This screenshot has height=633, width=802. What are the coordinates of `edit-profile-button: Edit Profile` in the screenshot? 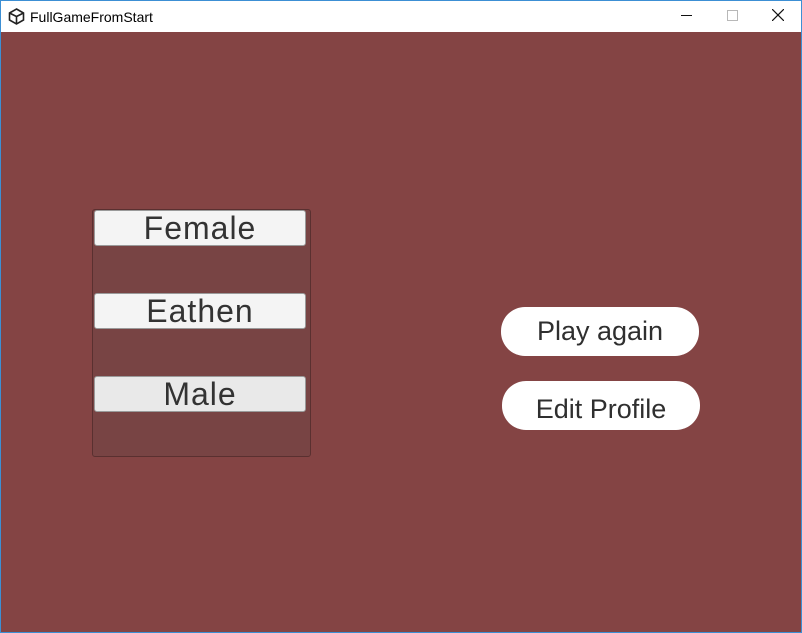 It's located at (601, 405).